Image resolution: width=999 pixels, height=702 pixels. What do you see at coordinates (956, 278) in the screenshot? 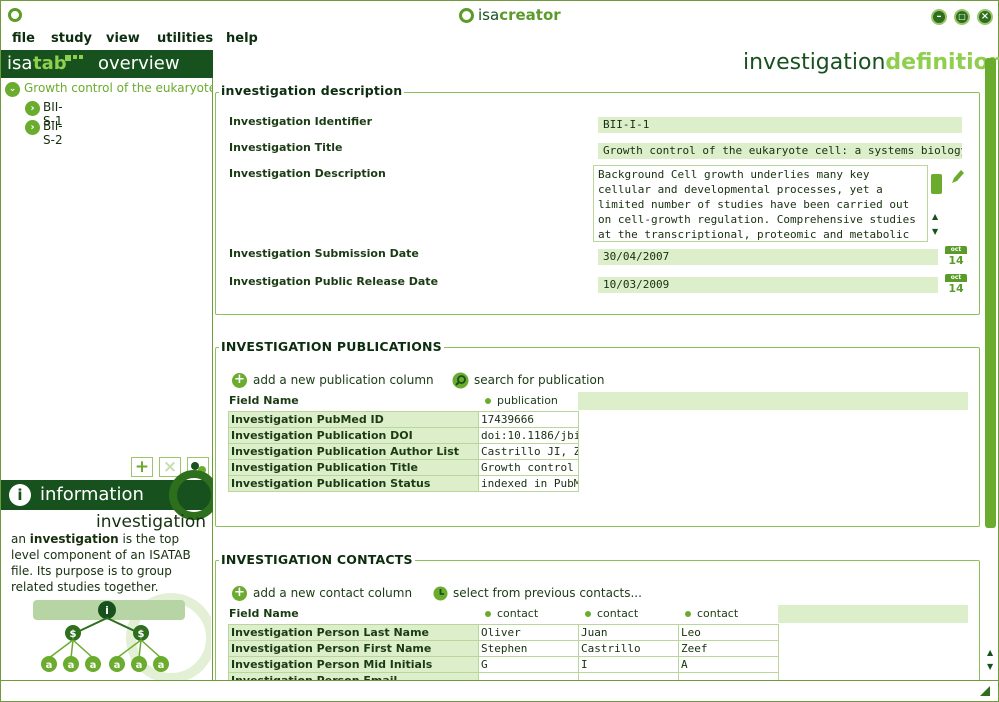
I see `calendar-month: oct` at bounding box center [956, 278].